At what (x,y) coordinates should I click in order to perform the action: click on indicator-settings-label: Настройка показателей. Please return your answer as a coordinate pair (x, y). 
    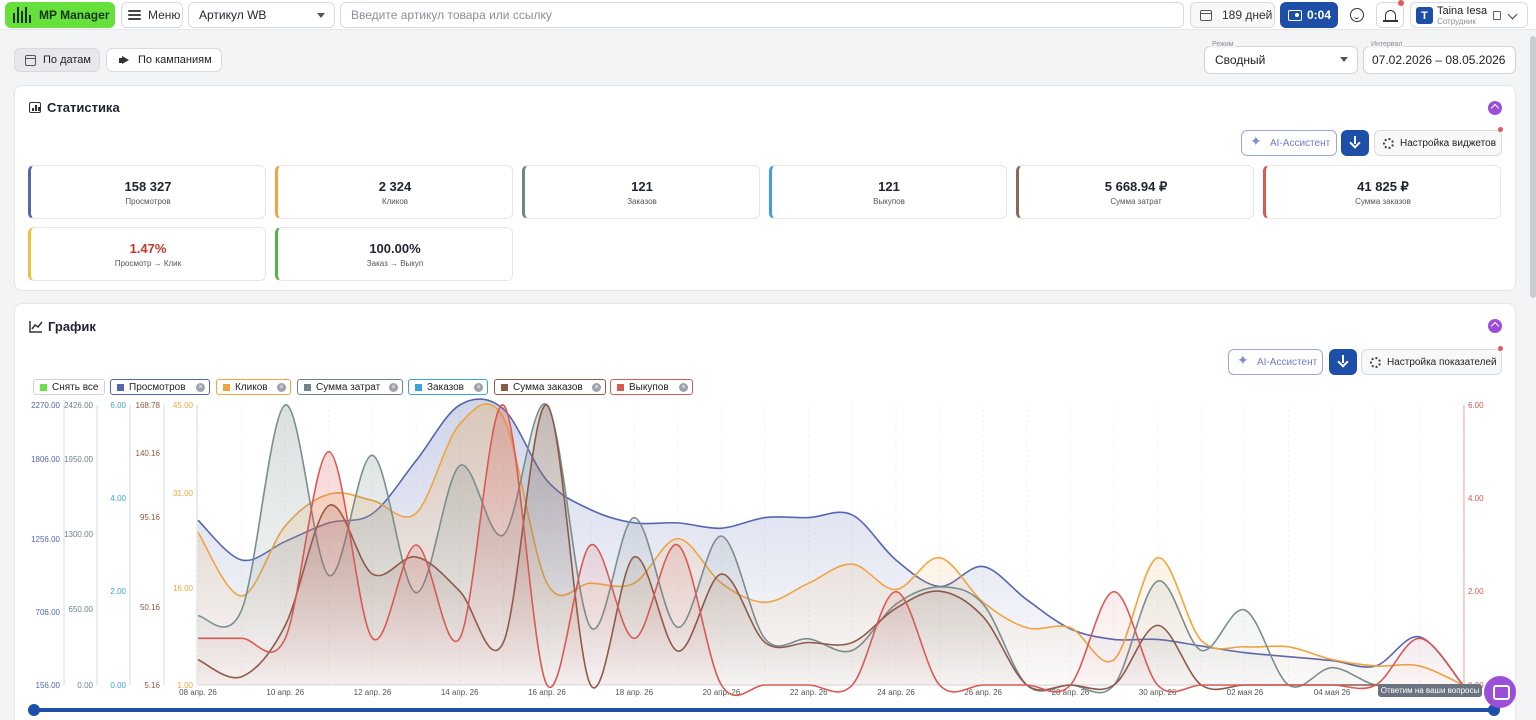
    Looking at the image, I should click on (1442, 362).